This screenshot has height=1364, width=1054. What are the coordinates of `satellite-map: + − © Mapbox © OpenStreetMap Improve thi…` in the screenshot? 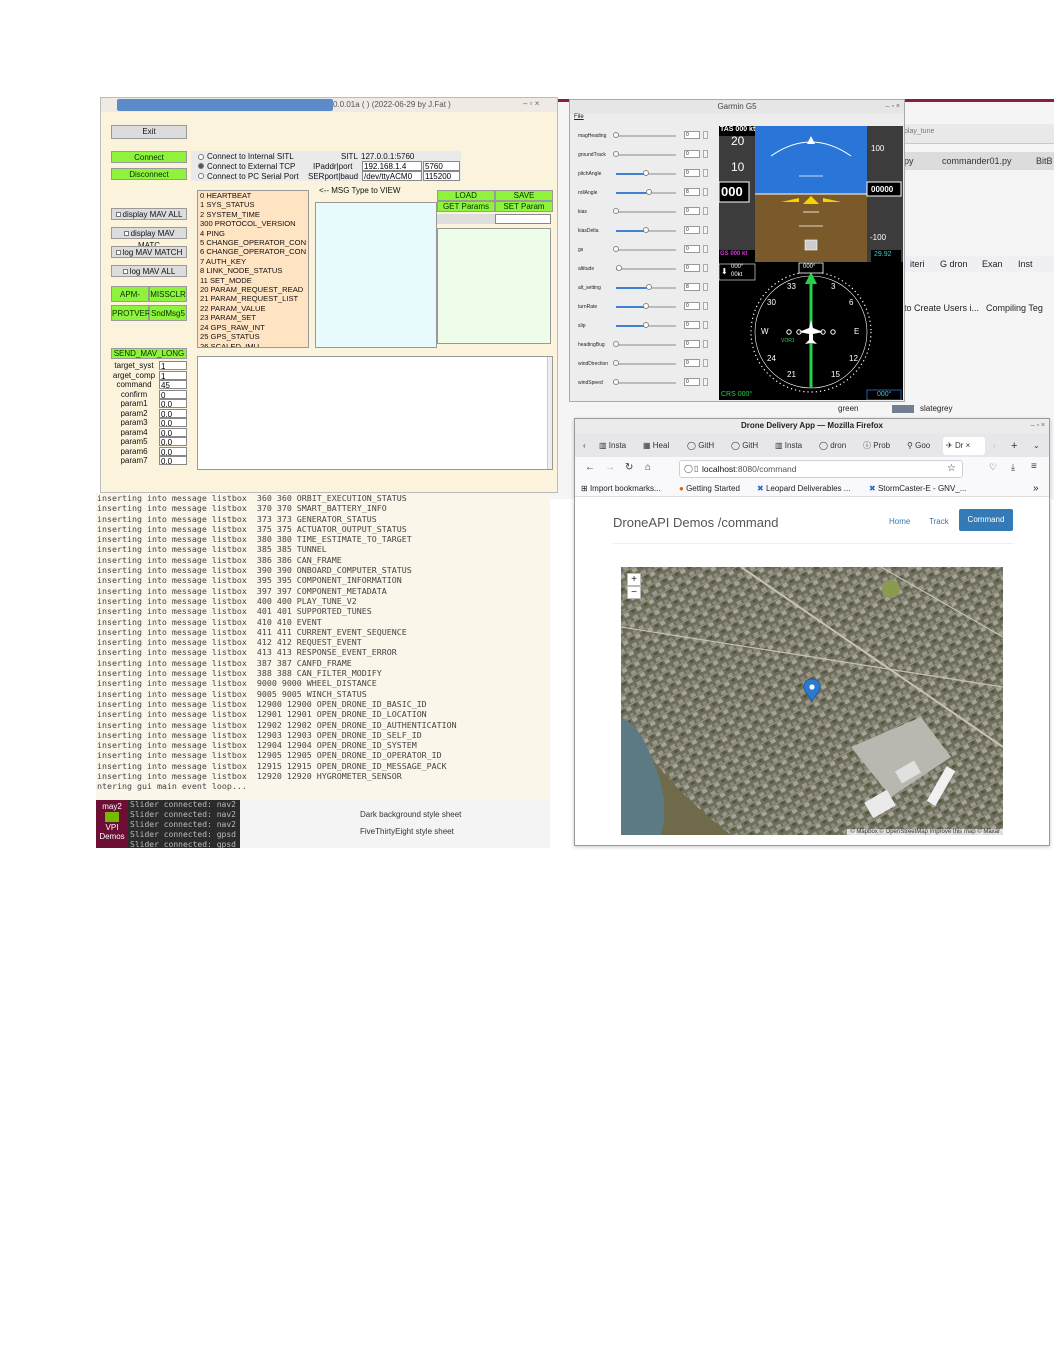 It's located at (812, 701).